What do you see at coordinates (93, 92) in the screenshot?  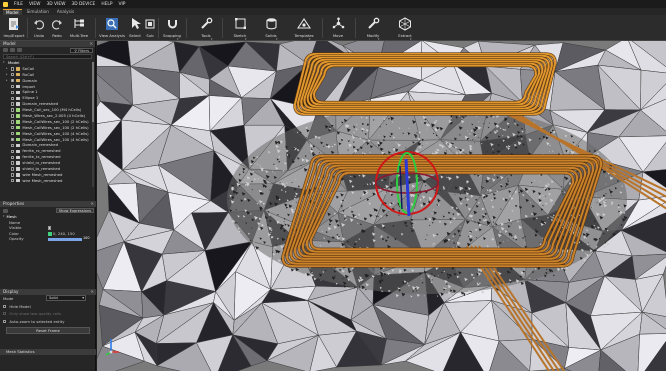 I see `scrollbar-thumb` at bounding box center [93, 92].